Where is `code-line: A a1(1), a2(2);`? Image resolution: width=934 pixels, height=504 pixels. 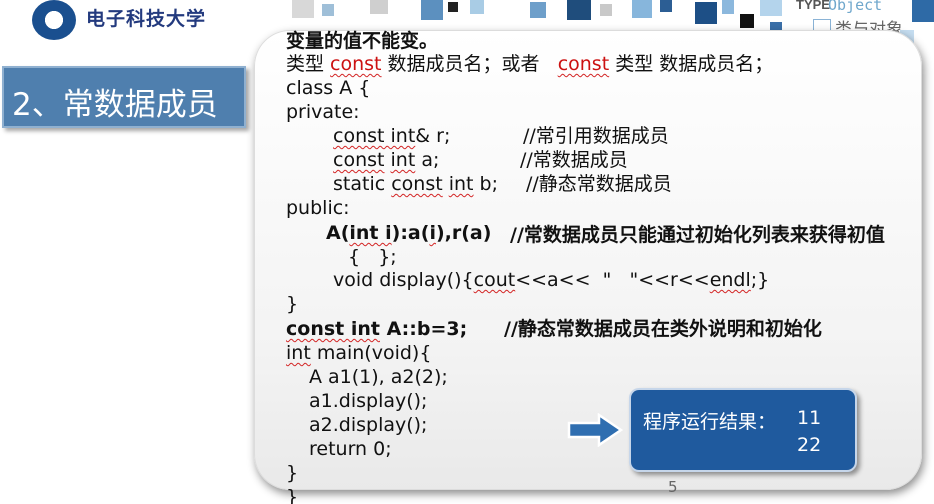 code-line: A a1(1), a2(2); is located at coordinates (378, 377).